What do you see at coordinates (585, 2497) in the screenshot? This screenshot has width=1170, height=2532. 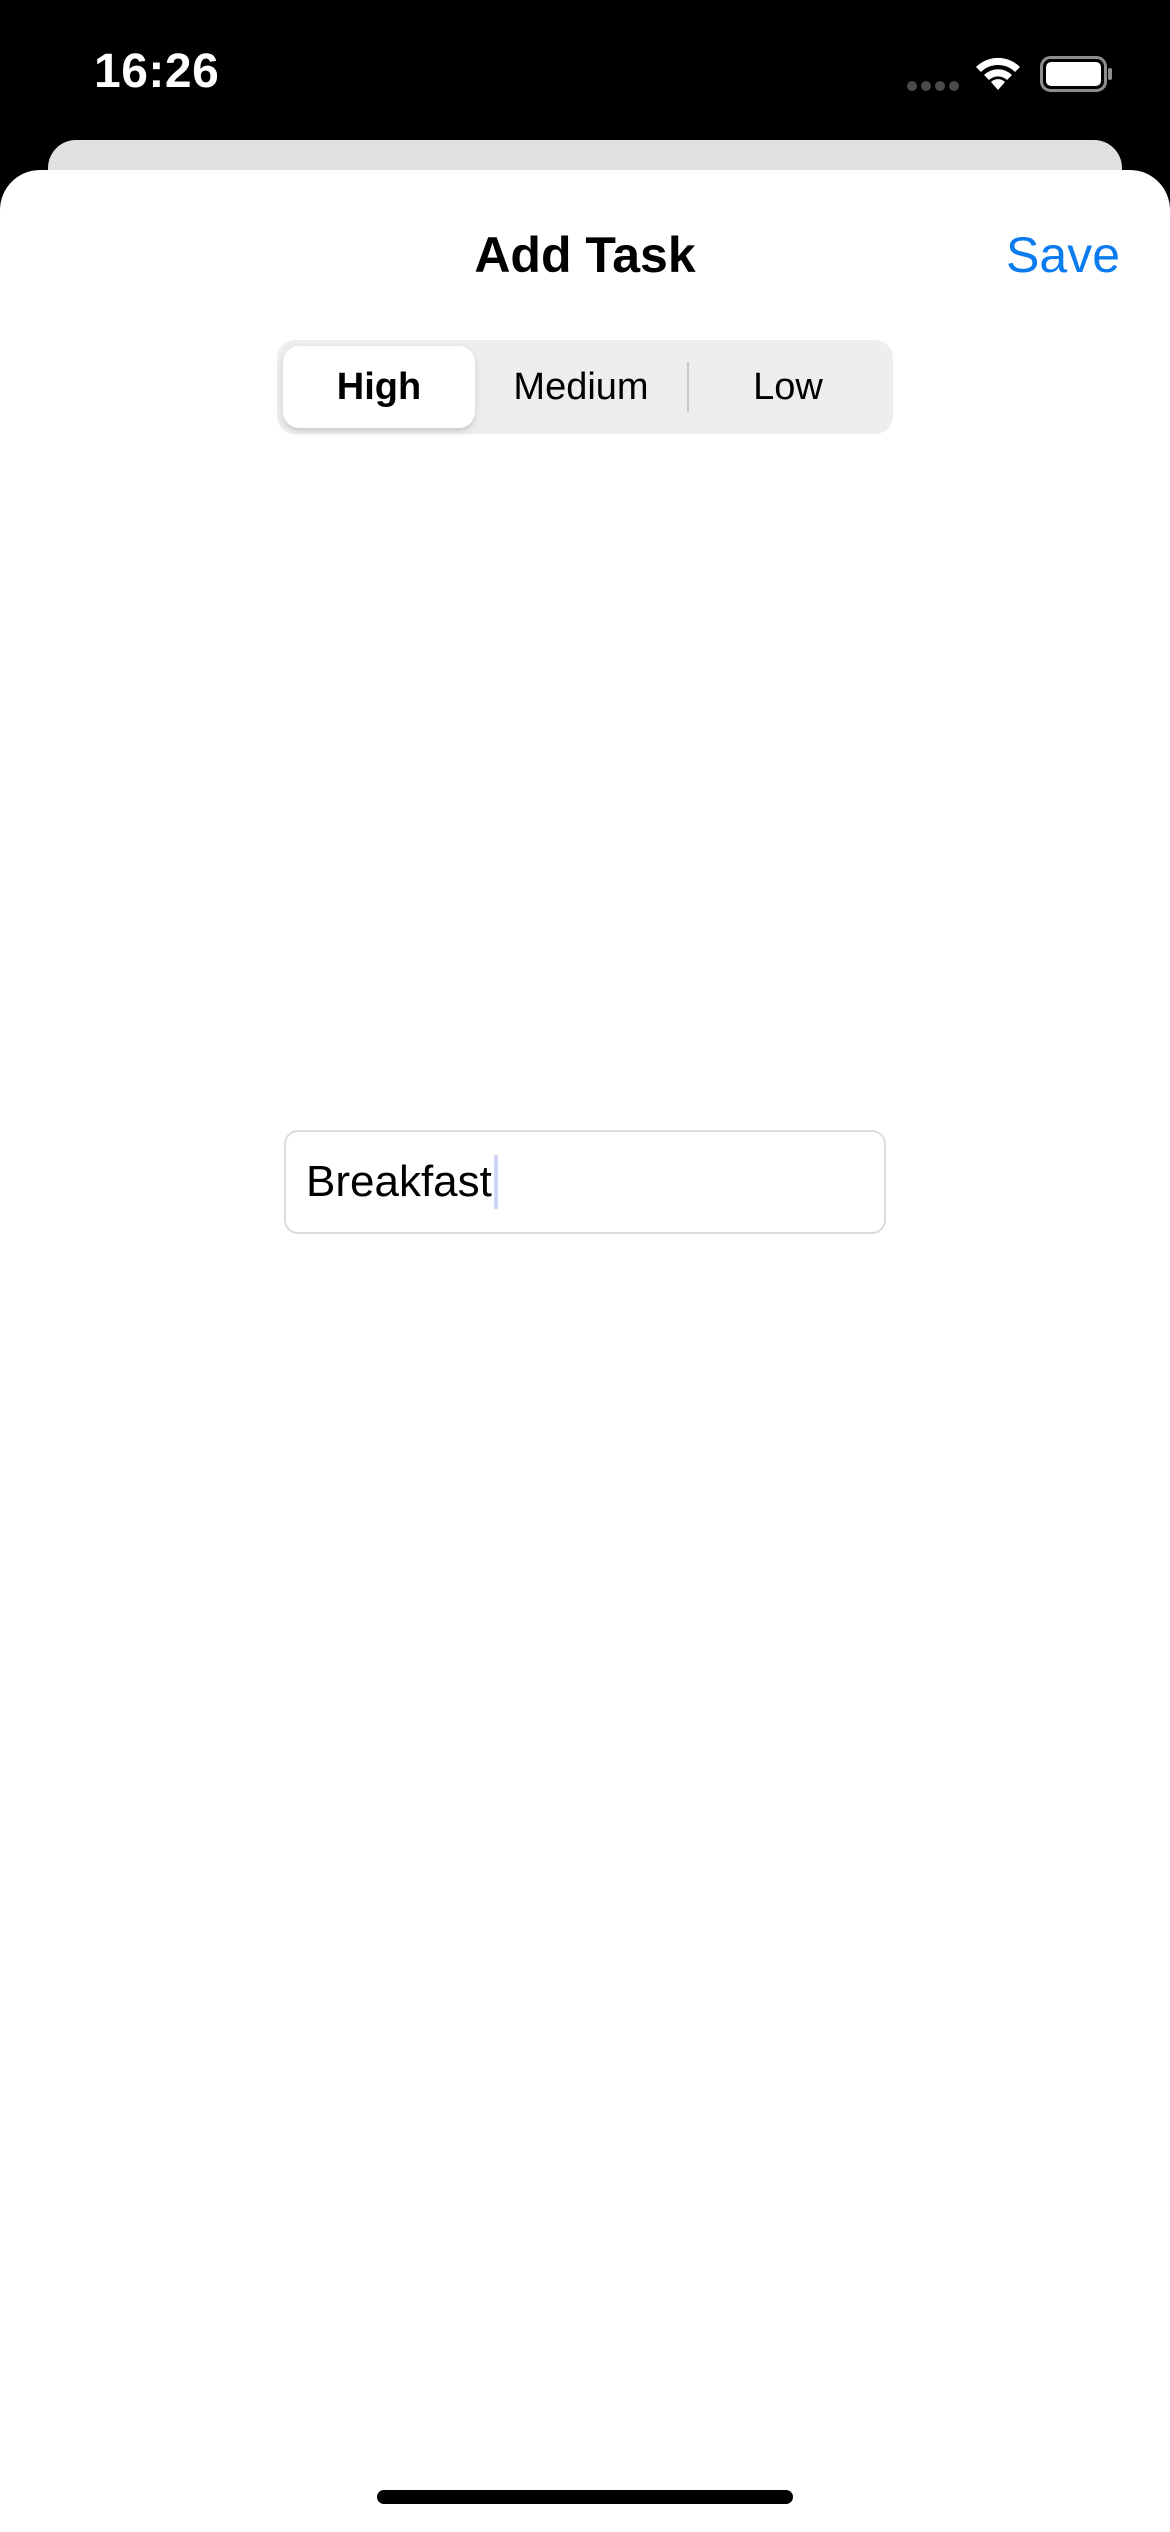 I see `home-indicator` at bounding box center [585, 2497].